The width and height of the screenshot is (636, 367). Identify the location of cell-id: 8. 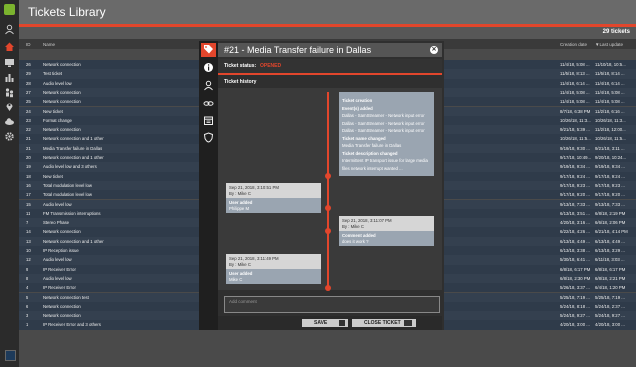
(27, 278).